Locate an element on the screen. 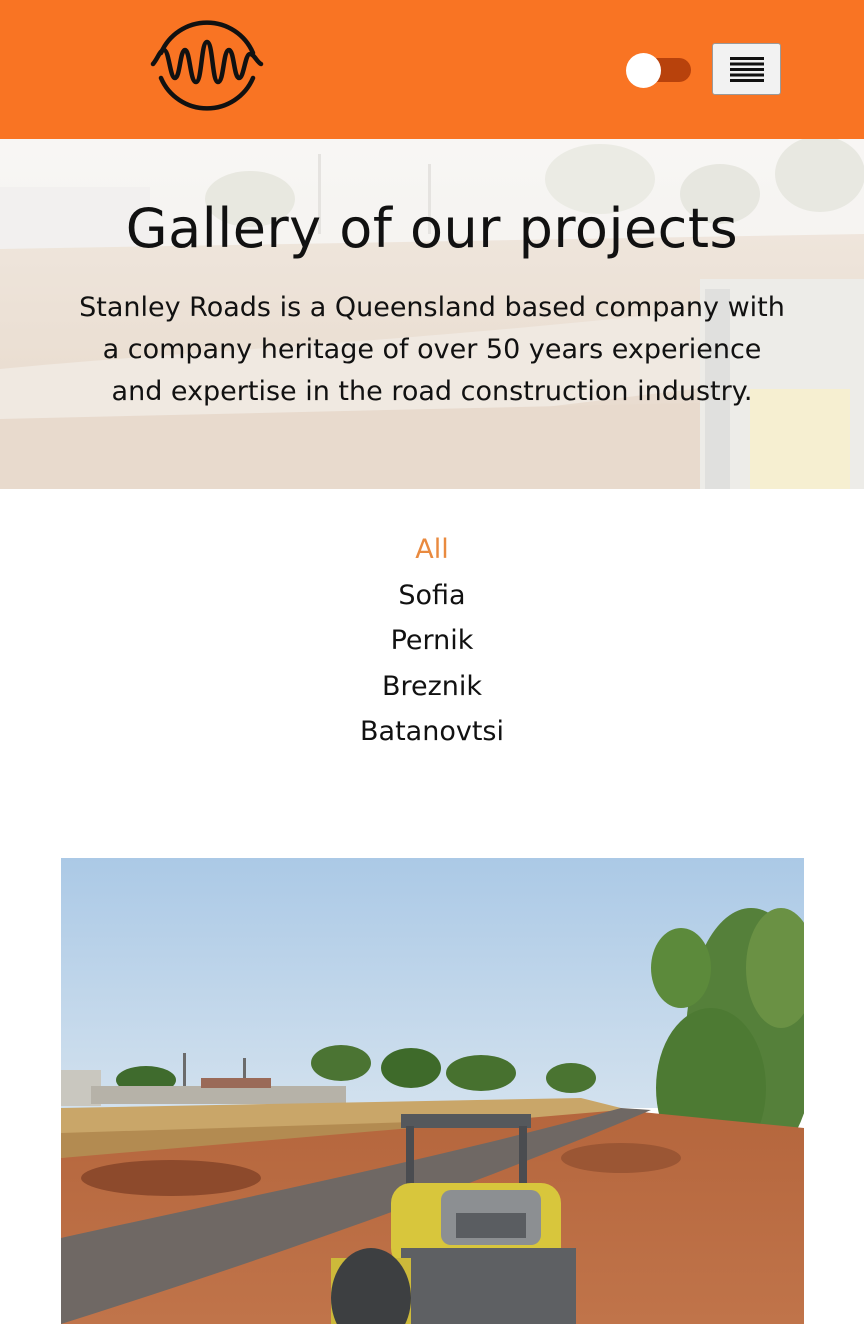 Image resolution: width=864 pixels, height=1324 pixels. logo-icon is located at coordinates (207, 63).